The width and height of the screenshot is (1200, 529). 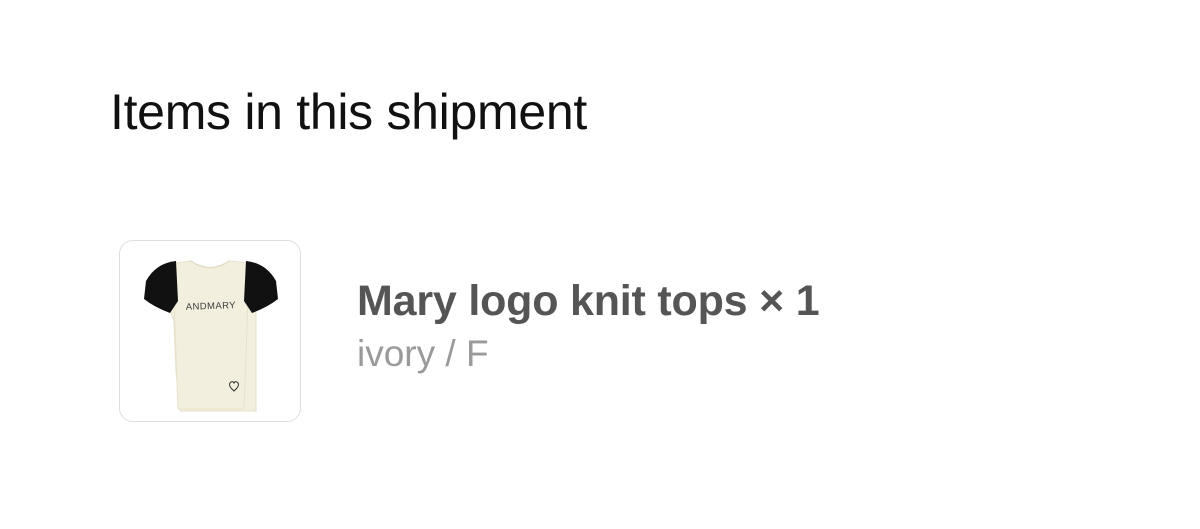 I want to click on item-name: Mary logo knit tops, so click(x=552, y=301).